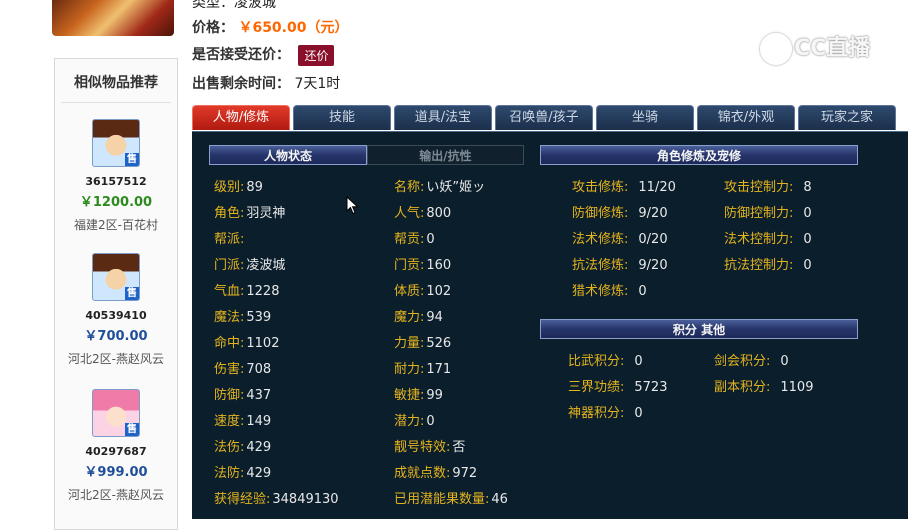 This screenshot has height=530, width=908. Describe the element at coordinates (409, 317) in the screenshot. I see `stat-label: 魔力:` at that location.